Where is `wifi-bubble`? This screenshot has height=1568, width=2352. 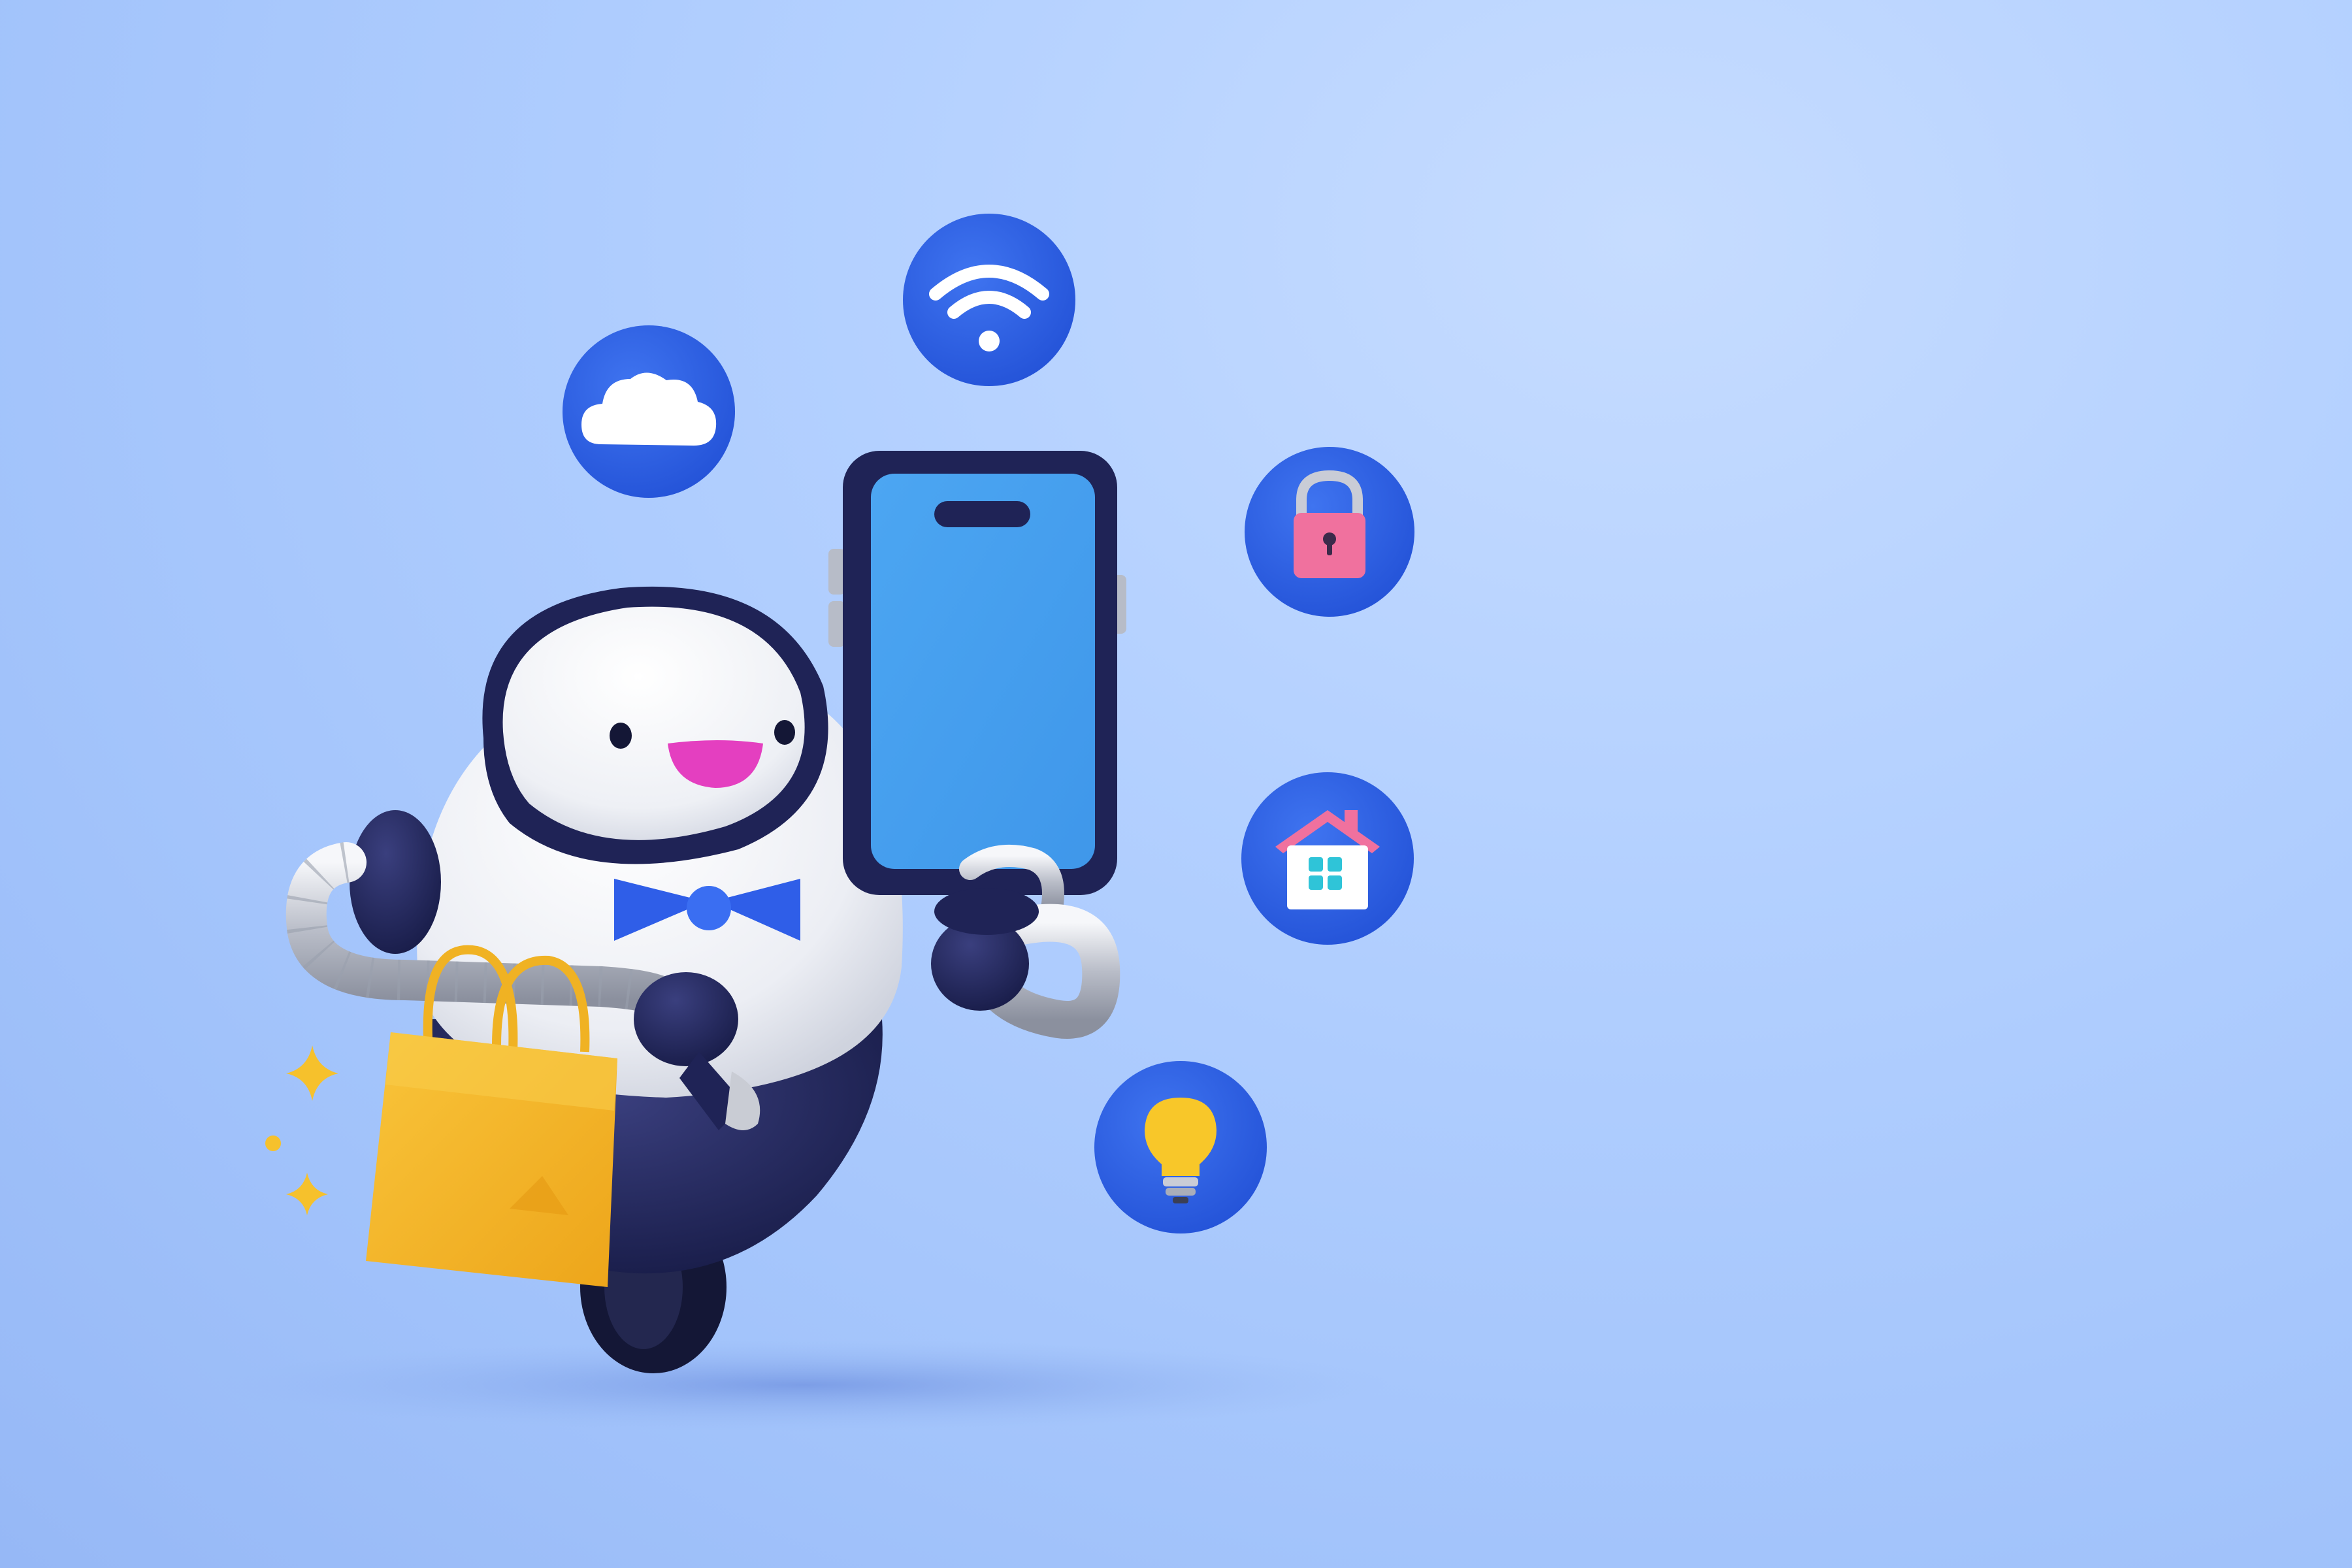
wifi-bubble is located at coordinates (989, 300).